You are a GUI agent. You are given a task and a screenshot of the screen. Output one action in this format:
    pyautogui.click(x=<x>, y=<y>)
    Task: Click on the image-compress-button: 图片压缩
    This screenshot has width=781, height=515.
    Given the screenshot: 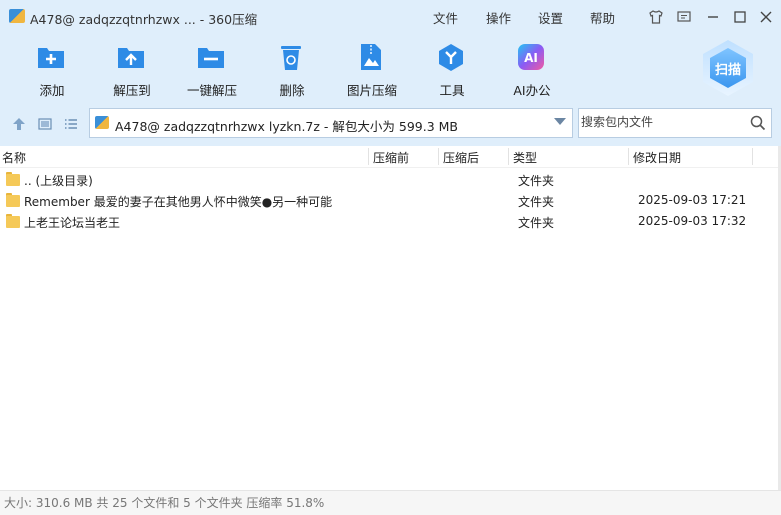 What is the action you would take?
    pyautogui.click(x=372, y=68)
    